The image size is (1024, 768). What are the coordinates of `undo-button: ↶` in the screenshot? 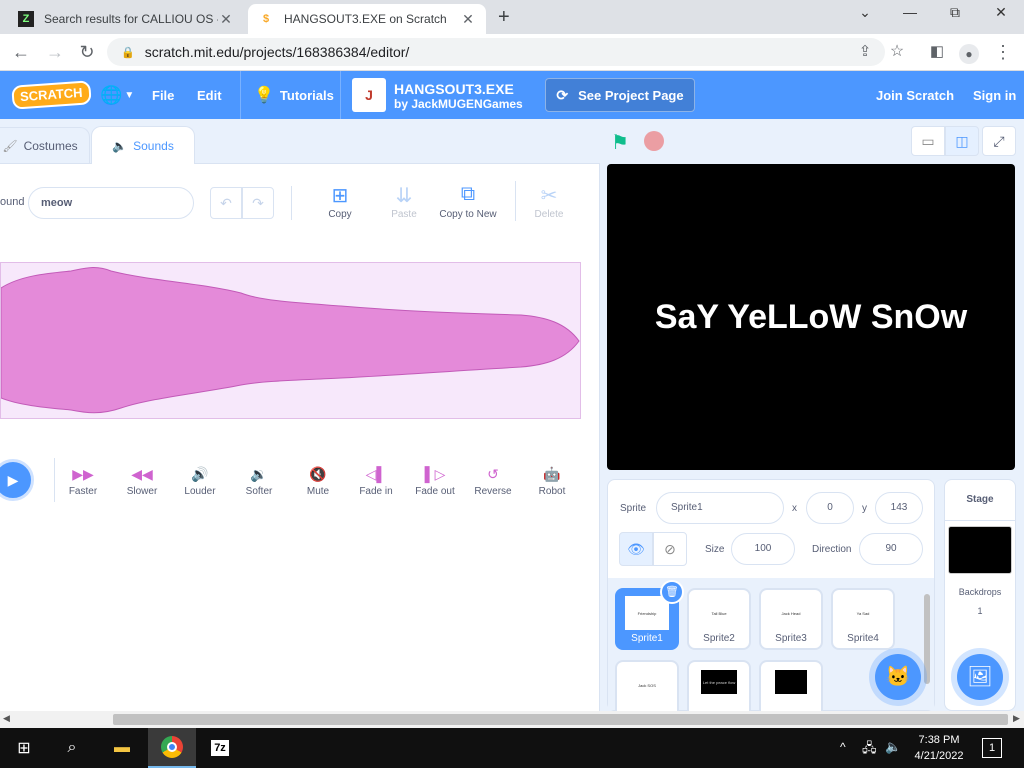 It's located at (226, 203).